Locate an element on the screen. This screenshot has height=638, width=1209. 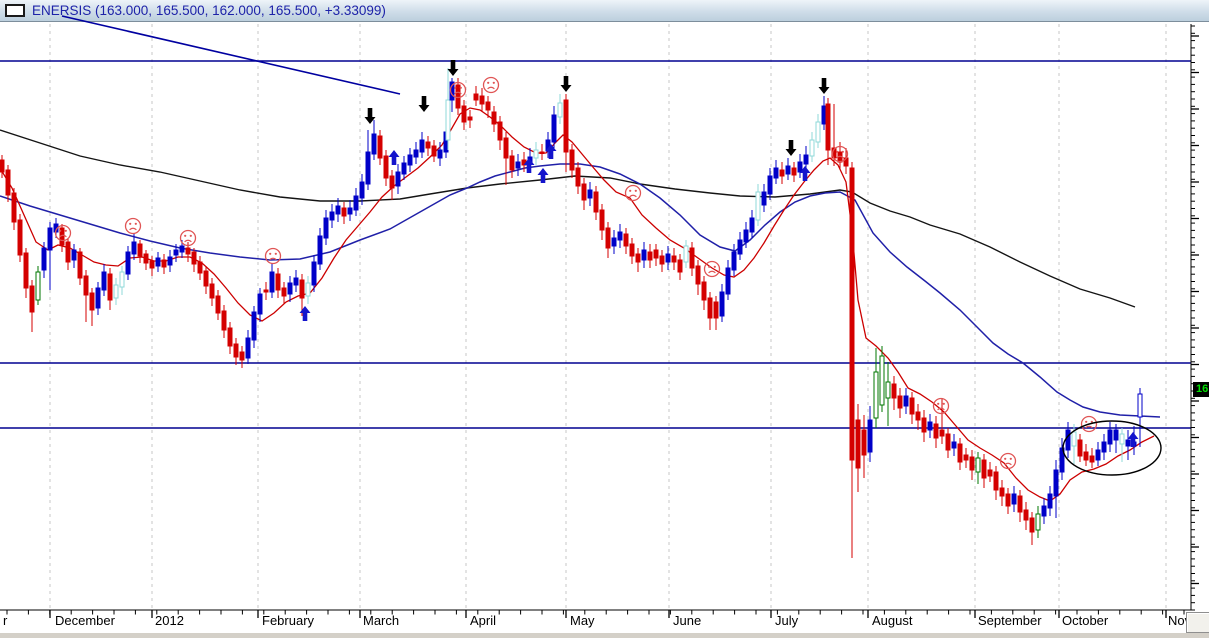
scroll-corner-button is located at coordinates (1197, 622).